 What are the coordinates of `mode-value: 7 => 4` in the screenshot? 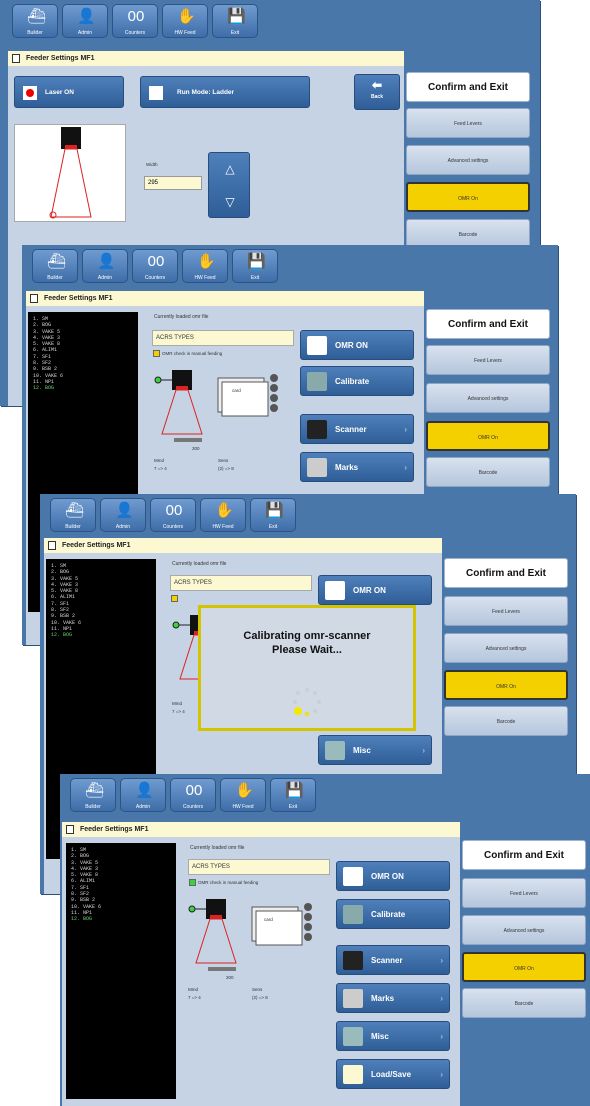 It's located at (160, 468).